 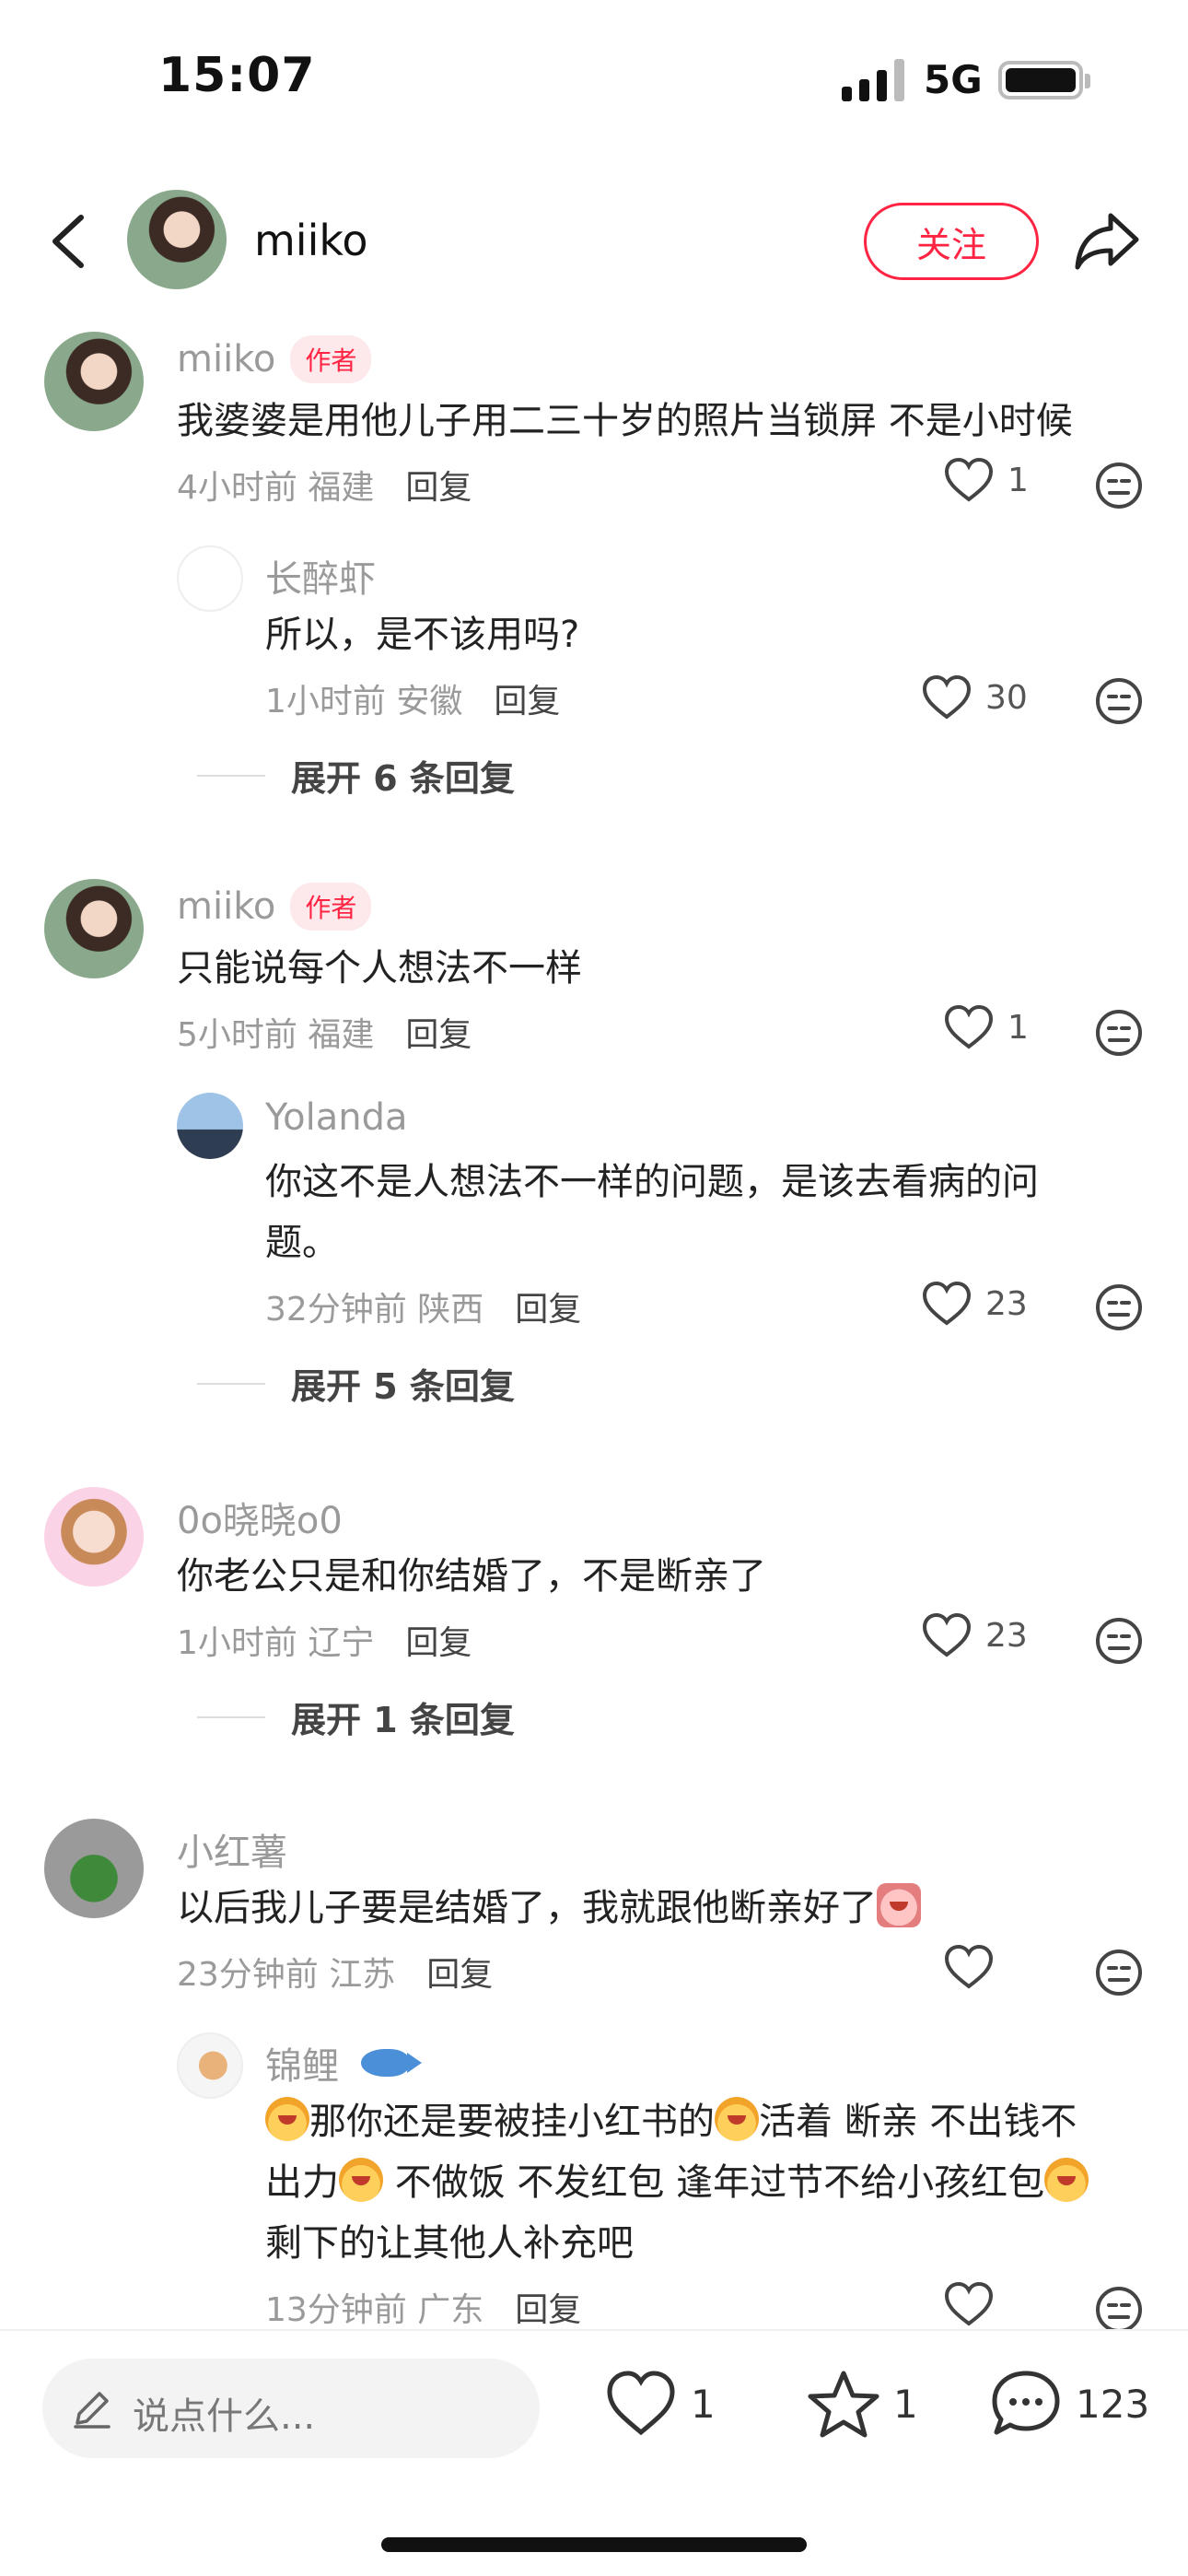 What do you see at coordinates (974, 697) in the screenshot?
I see `like-button: 30` at bounding box center [974, 697].